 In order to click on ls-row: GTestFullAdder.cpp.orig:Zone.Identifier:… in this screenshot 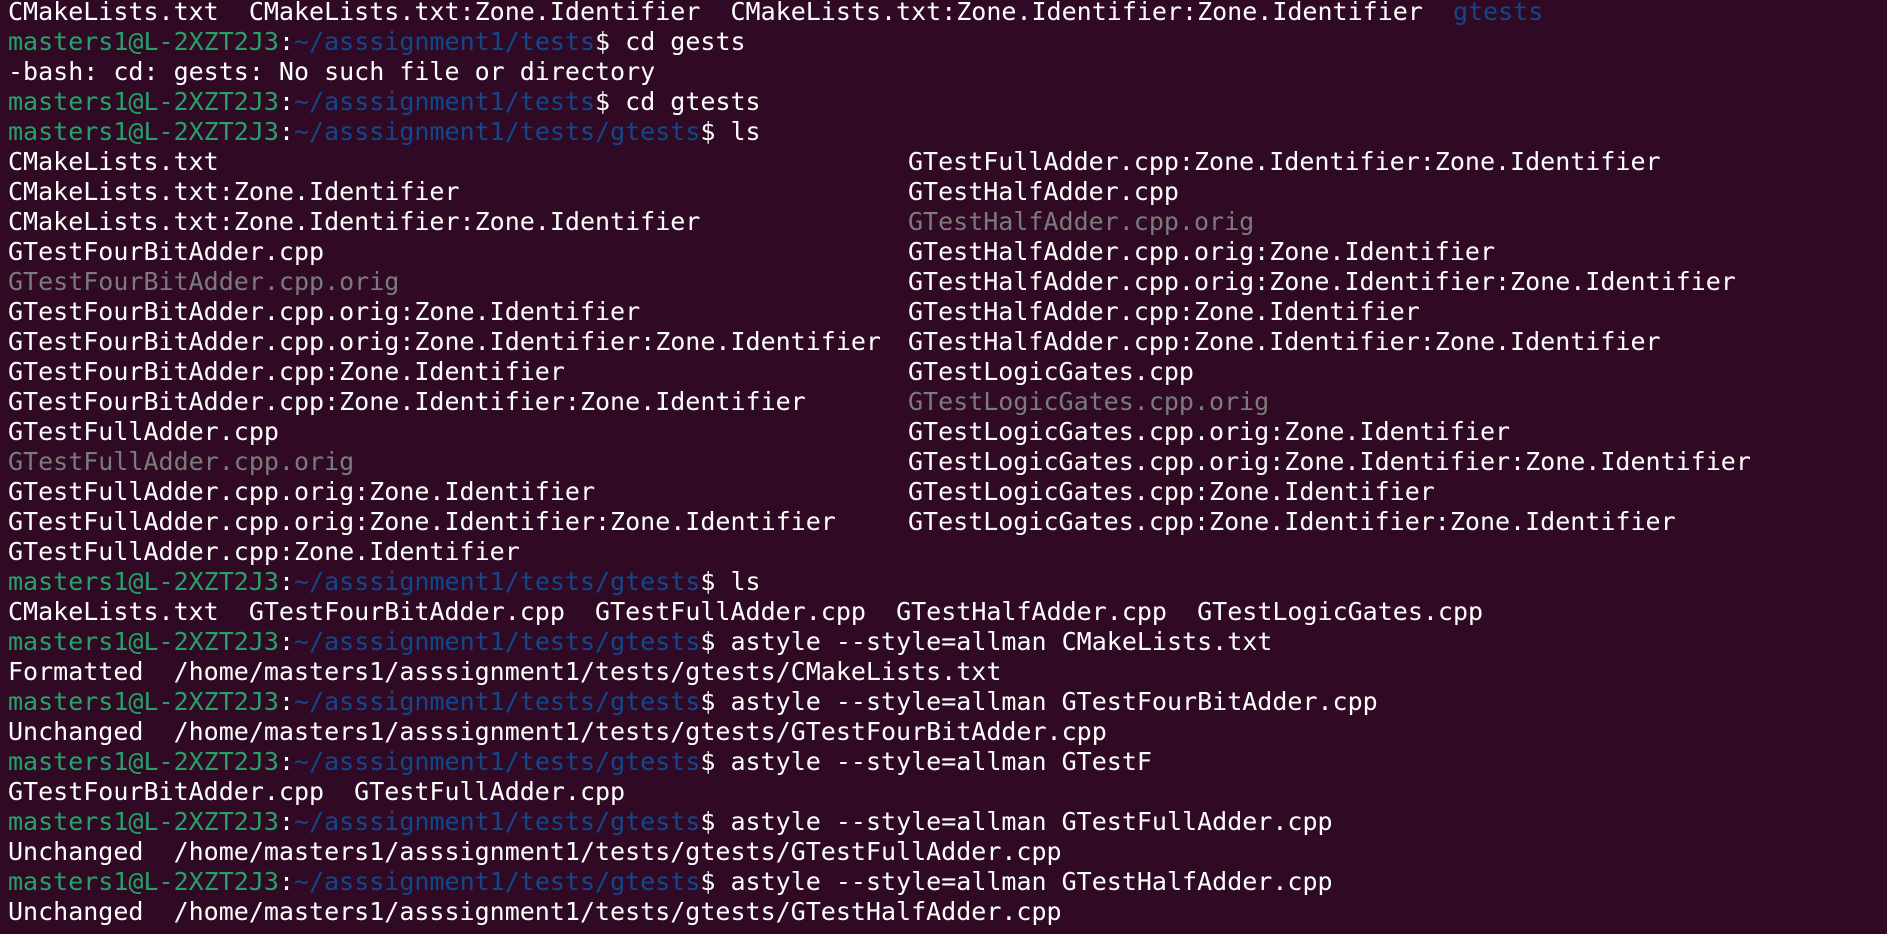, I will do `click(947, 522)`.